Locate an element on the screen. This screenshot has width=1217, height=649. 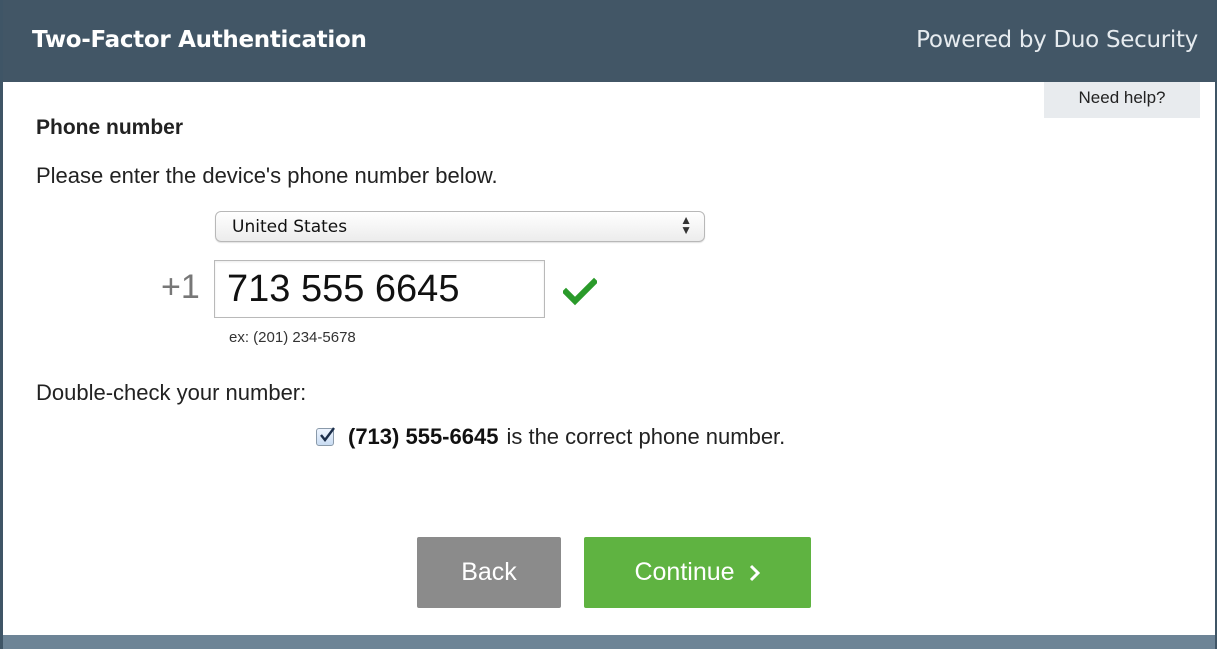
continue-button-label: Continue is located at coordinates (684, 572).